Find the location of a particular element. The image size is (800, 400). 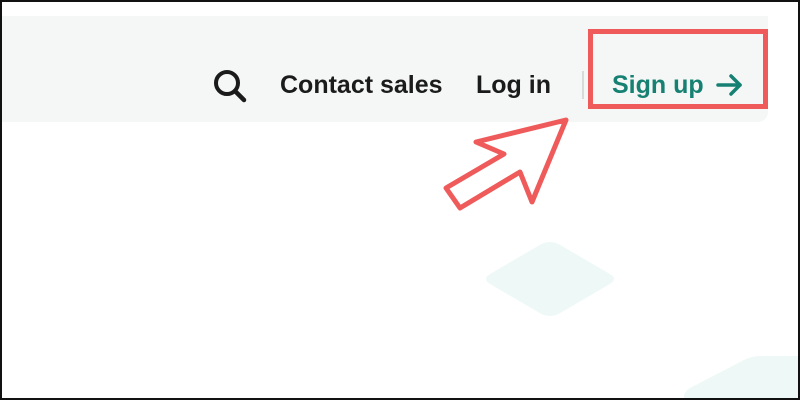

contact-sales-link: Contact sales is located at coordinates (361, 85).